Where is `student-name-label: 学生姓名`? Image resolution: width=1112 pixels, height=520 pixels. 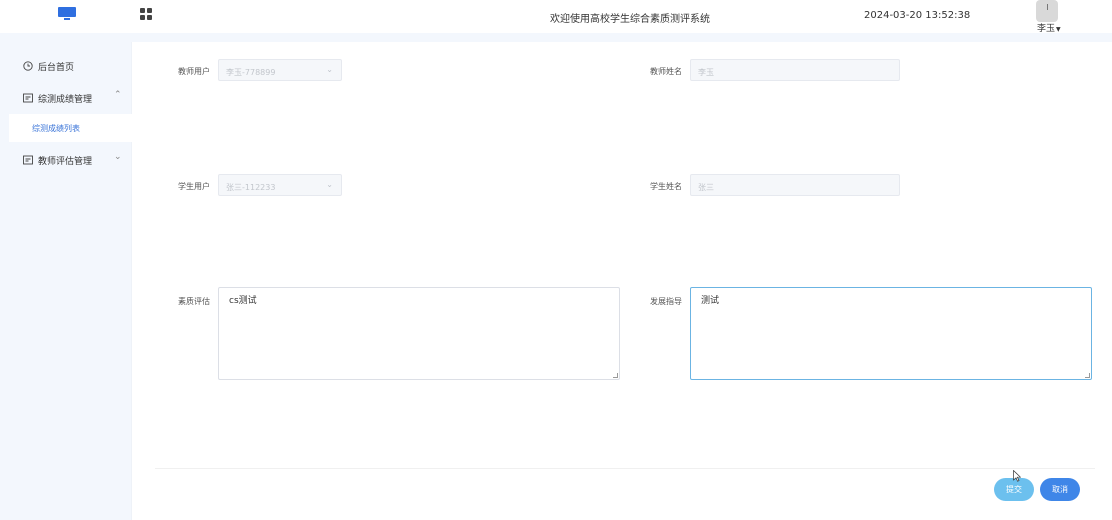
student-name-label: 学生姓名 is located at coordinates (666, 186).